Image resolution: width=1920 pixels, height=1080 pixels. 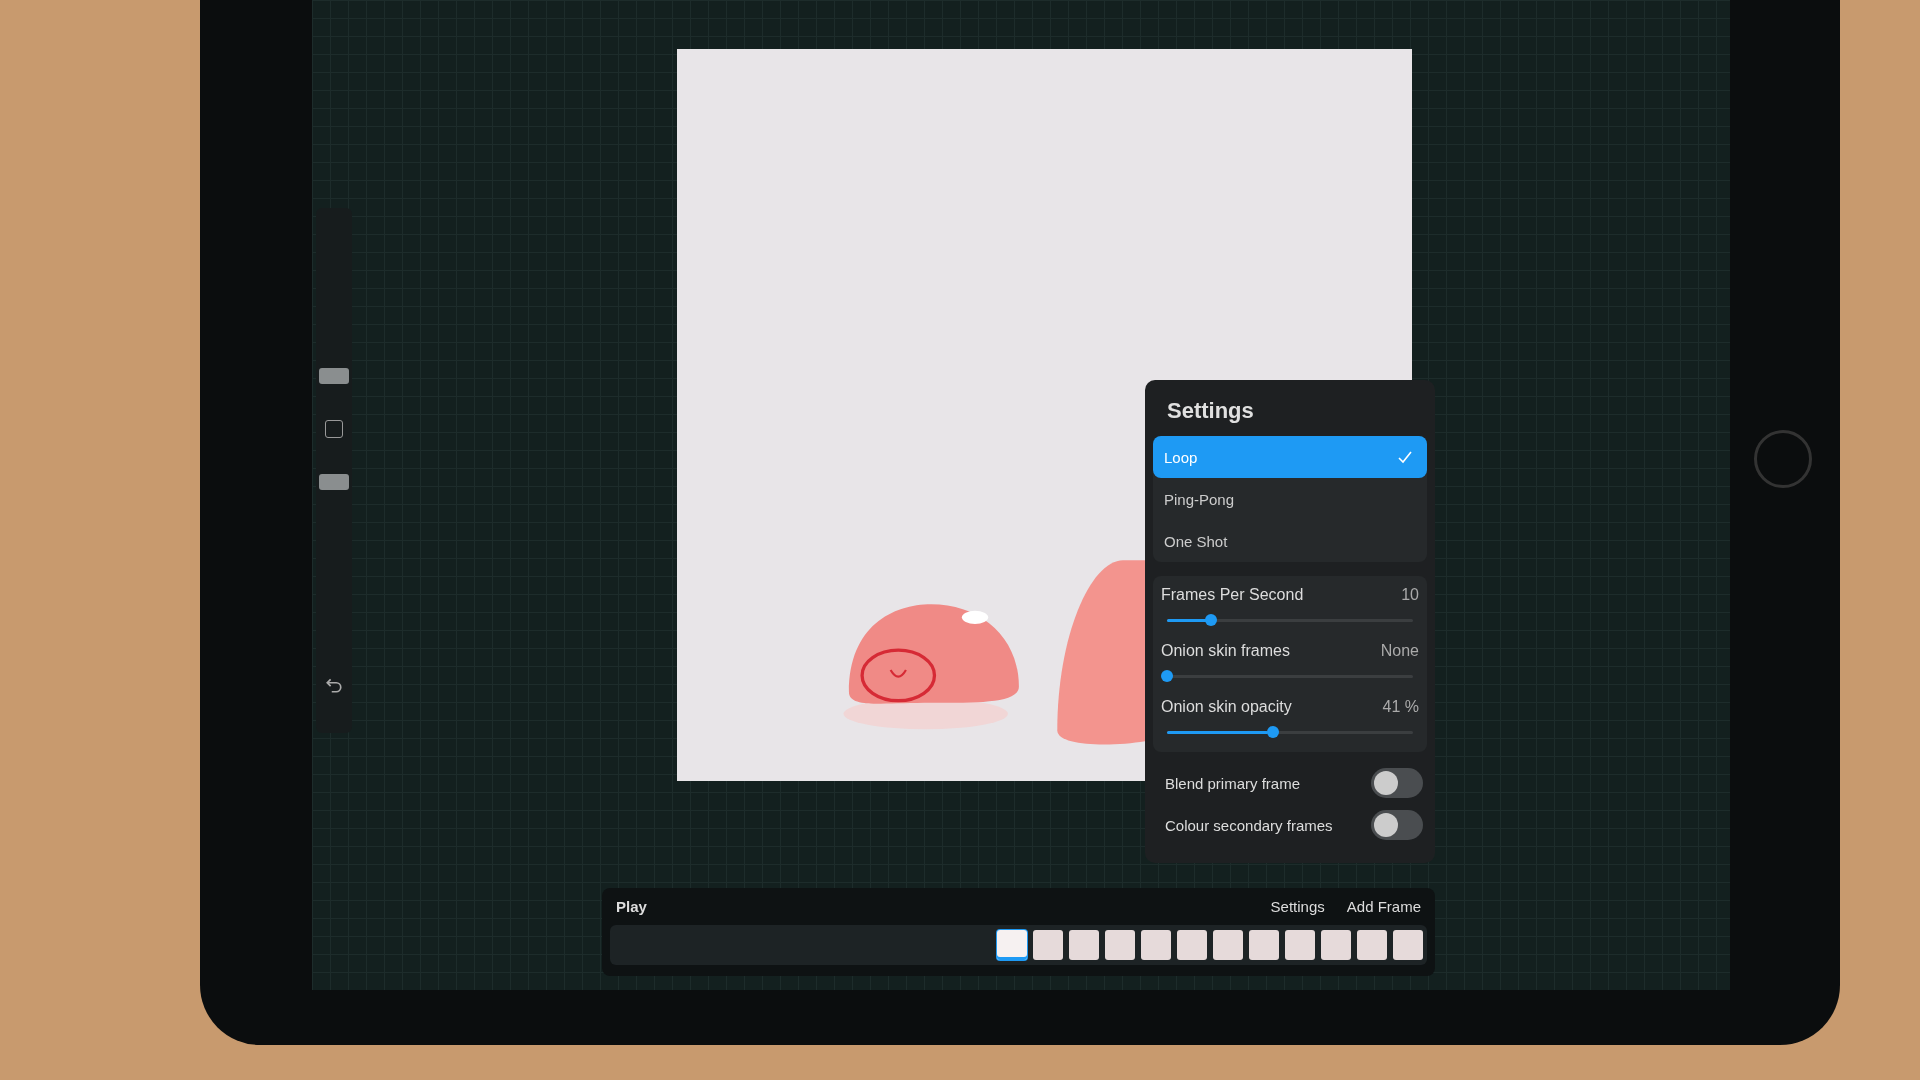 I want to click on toggle-label: Colour secondary frames, so click(x=1249, y=825).